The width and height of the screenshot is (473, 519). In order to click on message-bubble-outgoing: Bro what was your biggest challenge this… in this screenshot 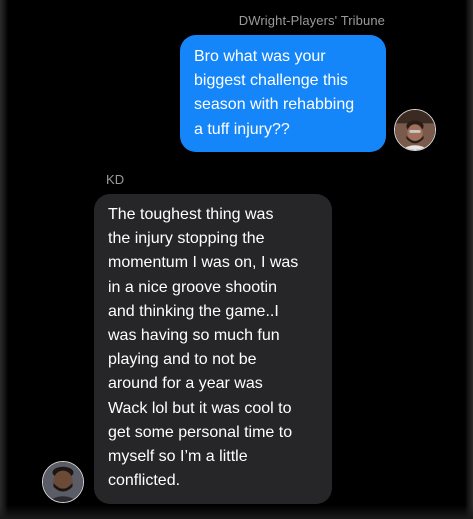, I will do `click(283, 93)`.